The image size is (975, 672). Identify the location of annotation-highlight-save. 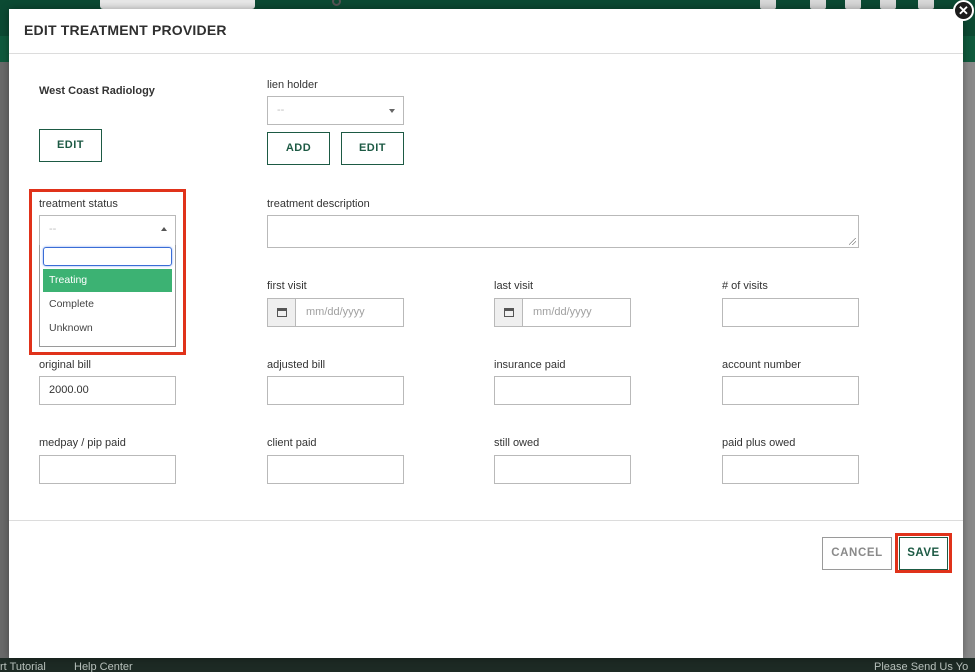
(923, 553).